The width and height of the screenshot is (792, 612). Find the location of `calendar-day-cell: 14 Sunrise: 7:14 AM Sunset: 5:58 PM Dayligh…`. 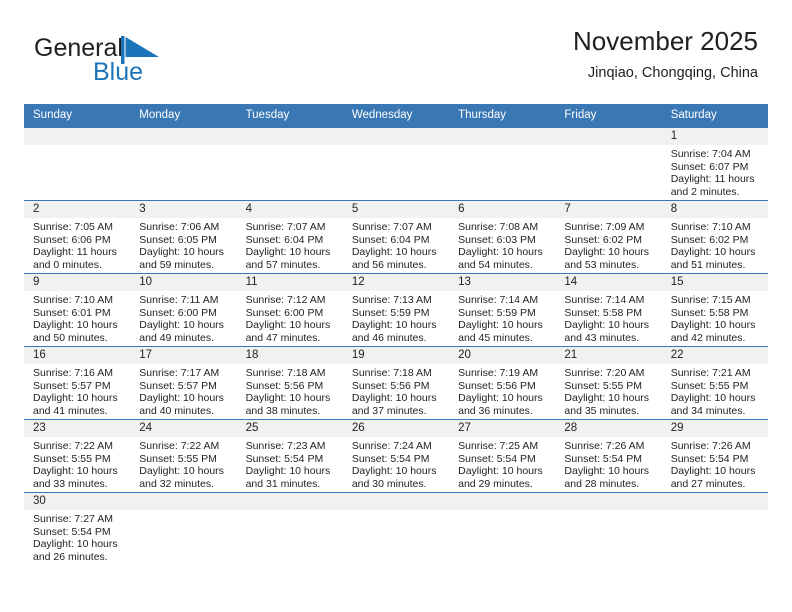

calendar-day-cell: 14 Sunrise: 7:14 AM Sunset: 5:58 PM Dayligh… is located at coordinates (608, 310).